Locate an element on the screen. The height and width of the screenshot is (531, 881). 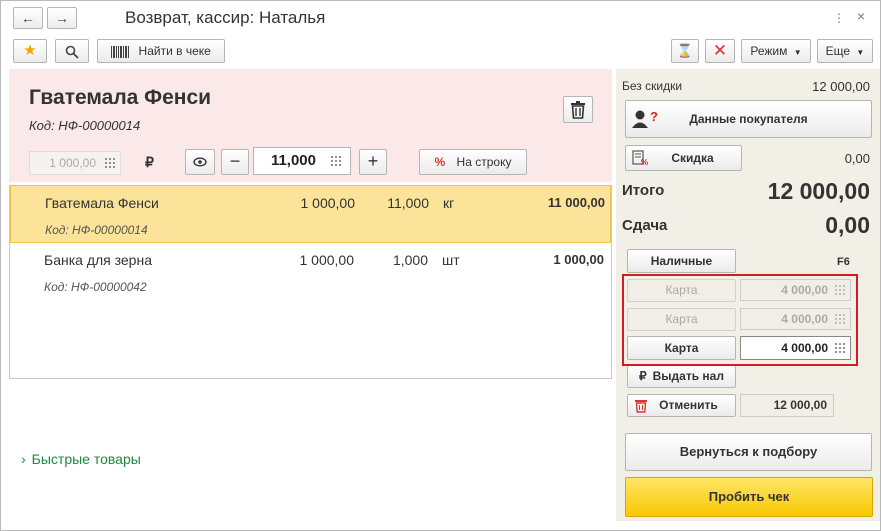
payment-highlight-frame is located at coordinates (740, 320).